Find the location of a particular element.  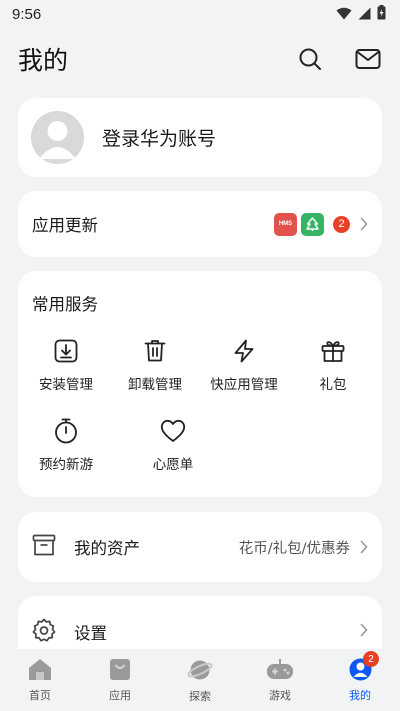

service-label: 礼包 is located at coordinates (333, 385).